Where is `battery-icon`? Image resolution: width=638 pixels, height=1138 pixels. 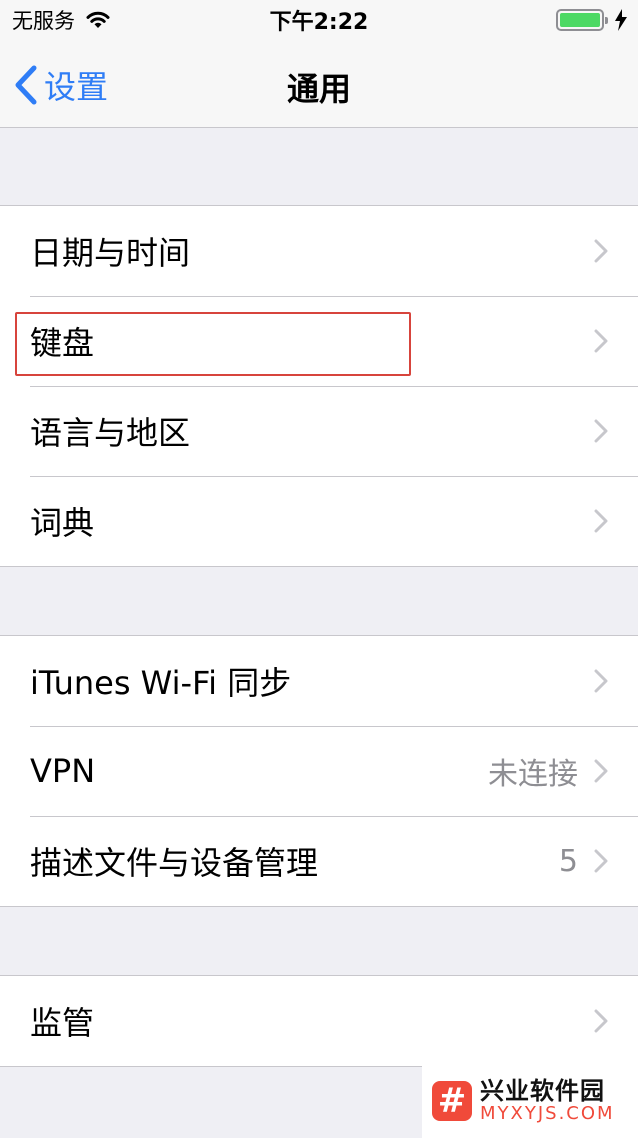 battery-icon is located at coordinates (582, 20).